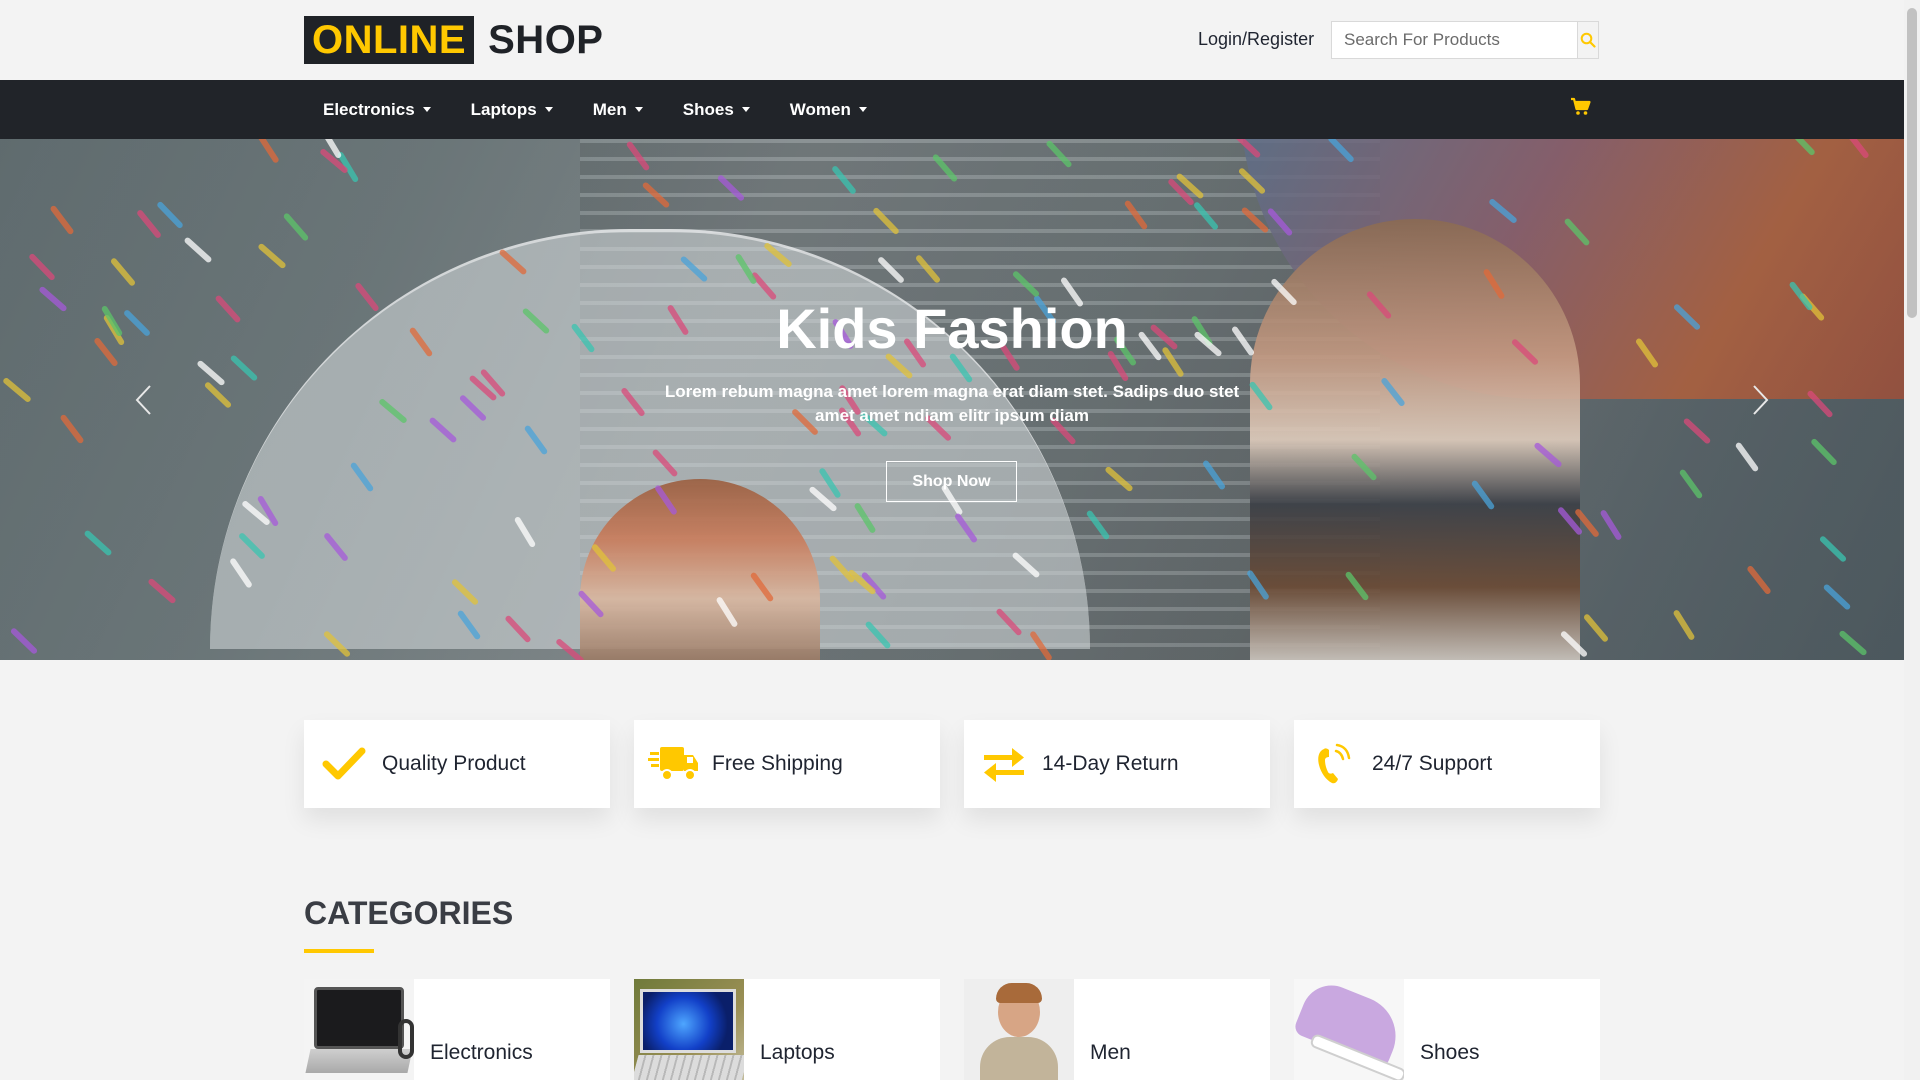  Describe the element at coordinates (777, 763) in the screenshot. I see `feature-label: Free Shipping` at that location.